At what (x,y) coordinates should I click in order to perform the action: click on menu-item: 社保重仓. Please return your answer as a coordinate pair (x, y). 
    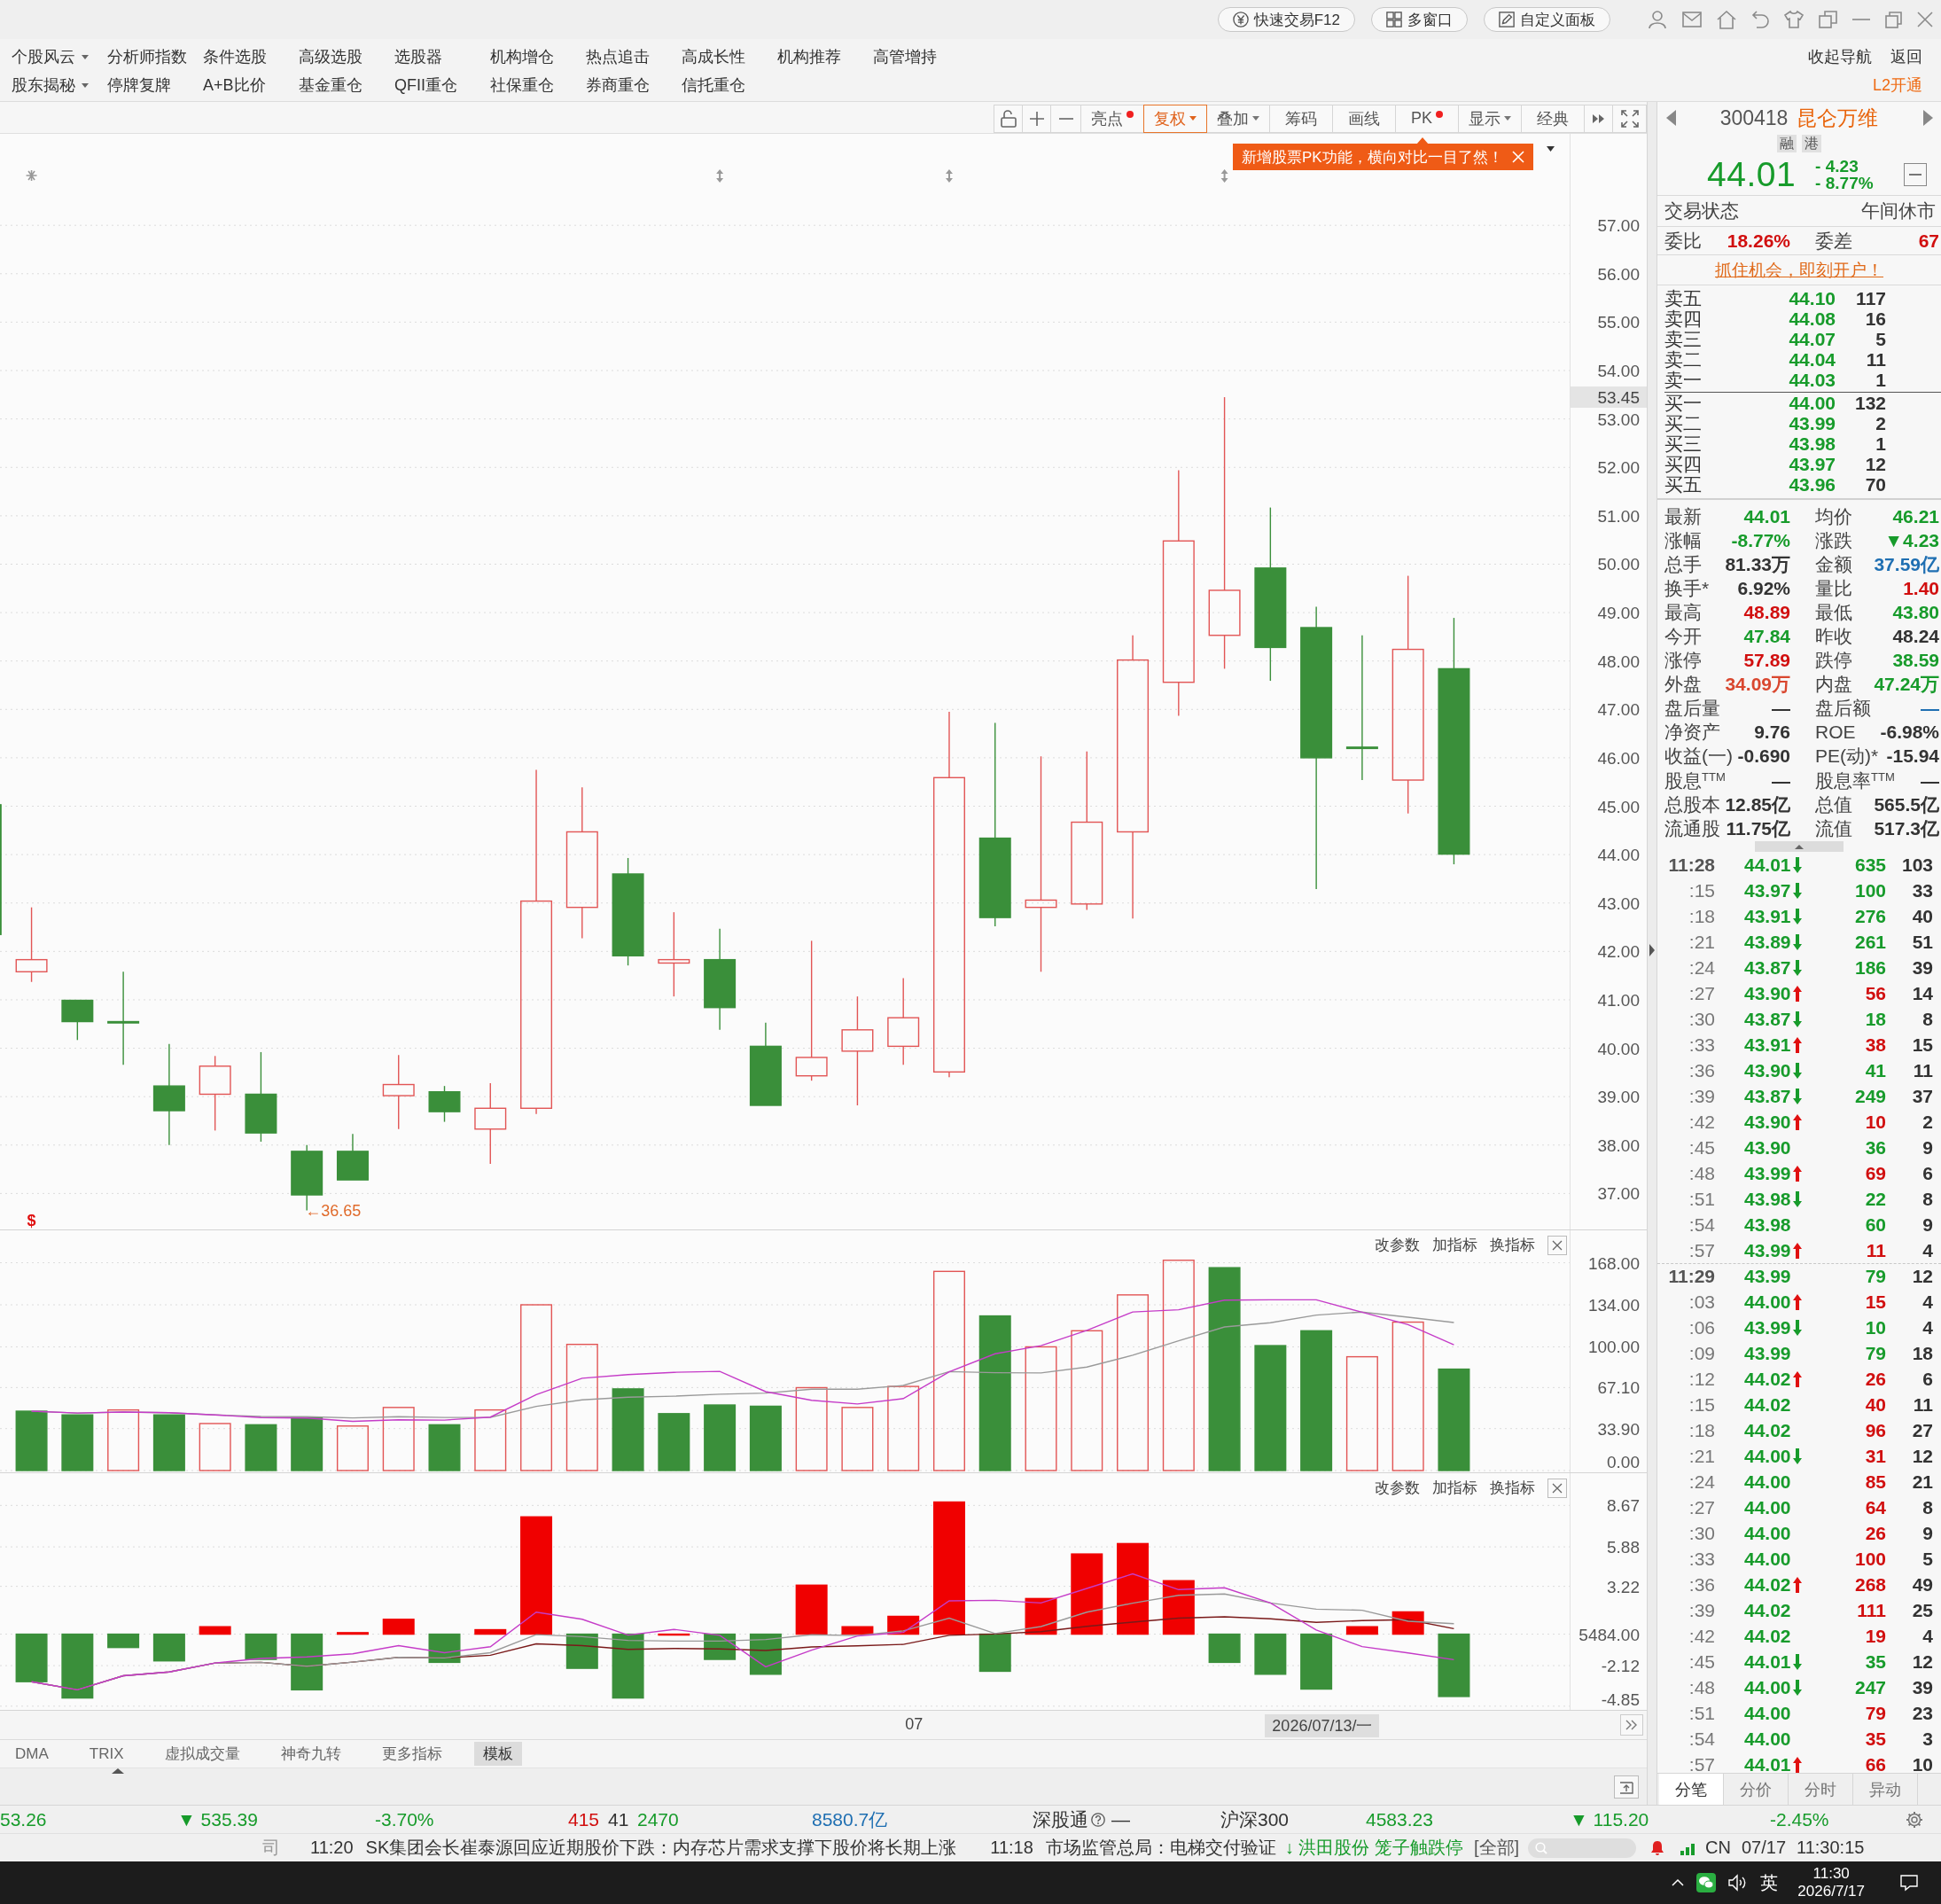
    Looking at the image, I should click on (522, 85).